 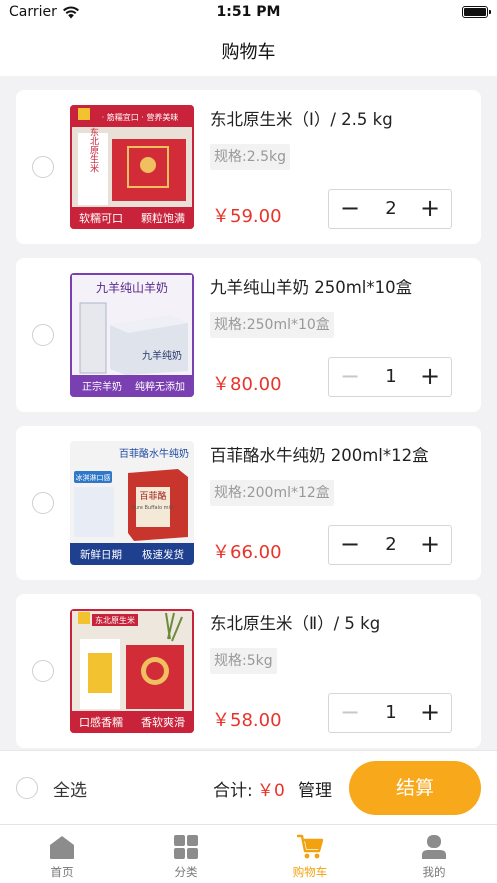 What do you see at coordinates (247, 216) in the screenshot?
I see `product-price: ￥59.00` at bounding box center [247, 216].